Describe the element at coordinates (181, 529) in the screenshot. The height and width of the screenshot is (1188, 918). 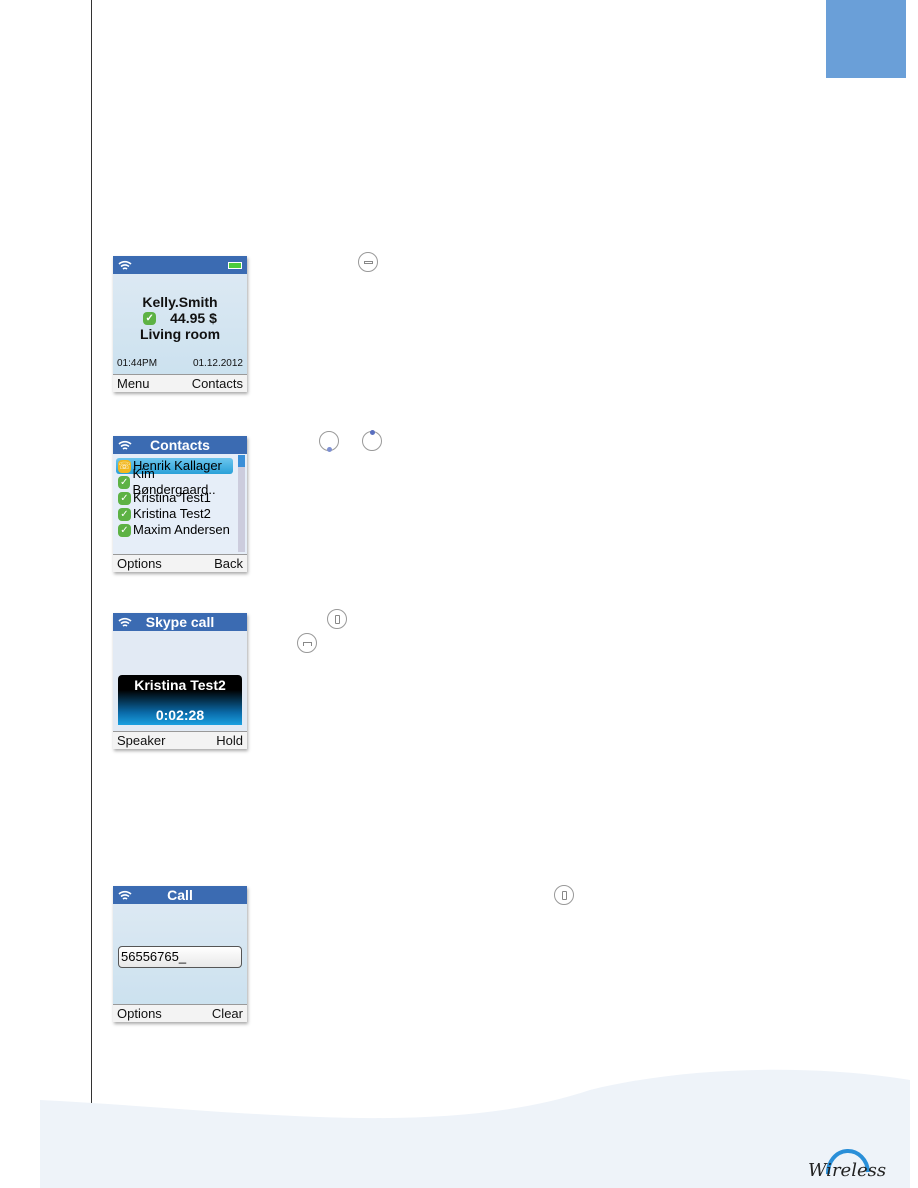
I see `contact-name: Maxim Andersen` at that location.